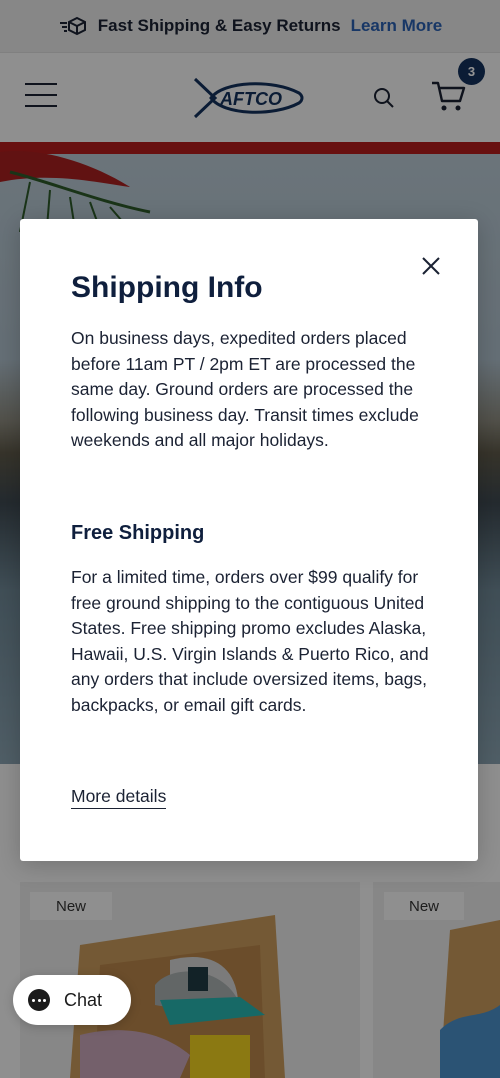 Image resolution: width=500 pixels, height=1078 pixels. I want to click on close-icon, so click(431, 266).